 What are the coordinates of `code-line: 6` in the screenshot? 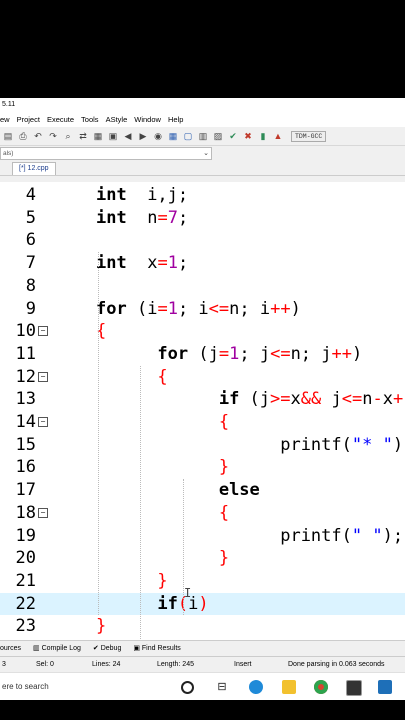 It's located at (202, 240).